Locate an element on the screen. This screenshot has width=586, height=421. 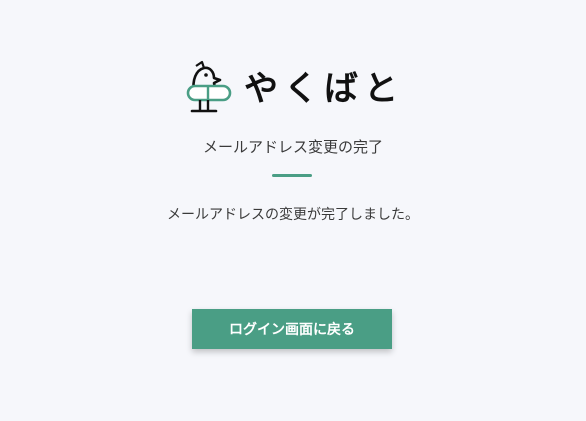
pigeon-capsule-icon is located at coordinates (209, 86).